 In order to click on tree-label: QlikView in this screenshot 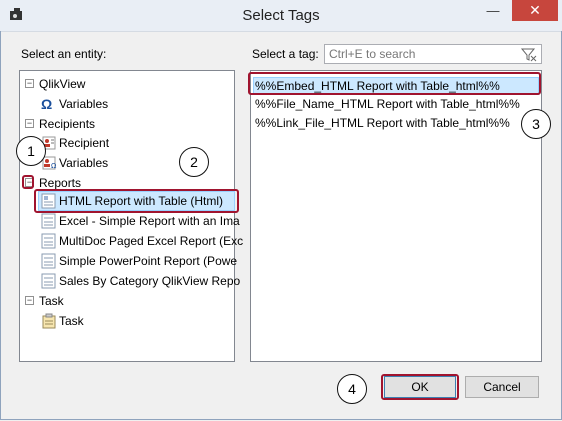, I will do `click(62, 84)`.